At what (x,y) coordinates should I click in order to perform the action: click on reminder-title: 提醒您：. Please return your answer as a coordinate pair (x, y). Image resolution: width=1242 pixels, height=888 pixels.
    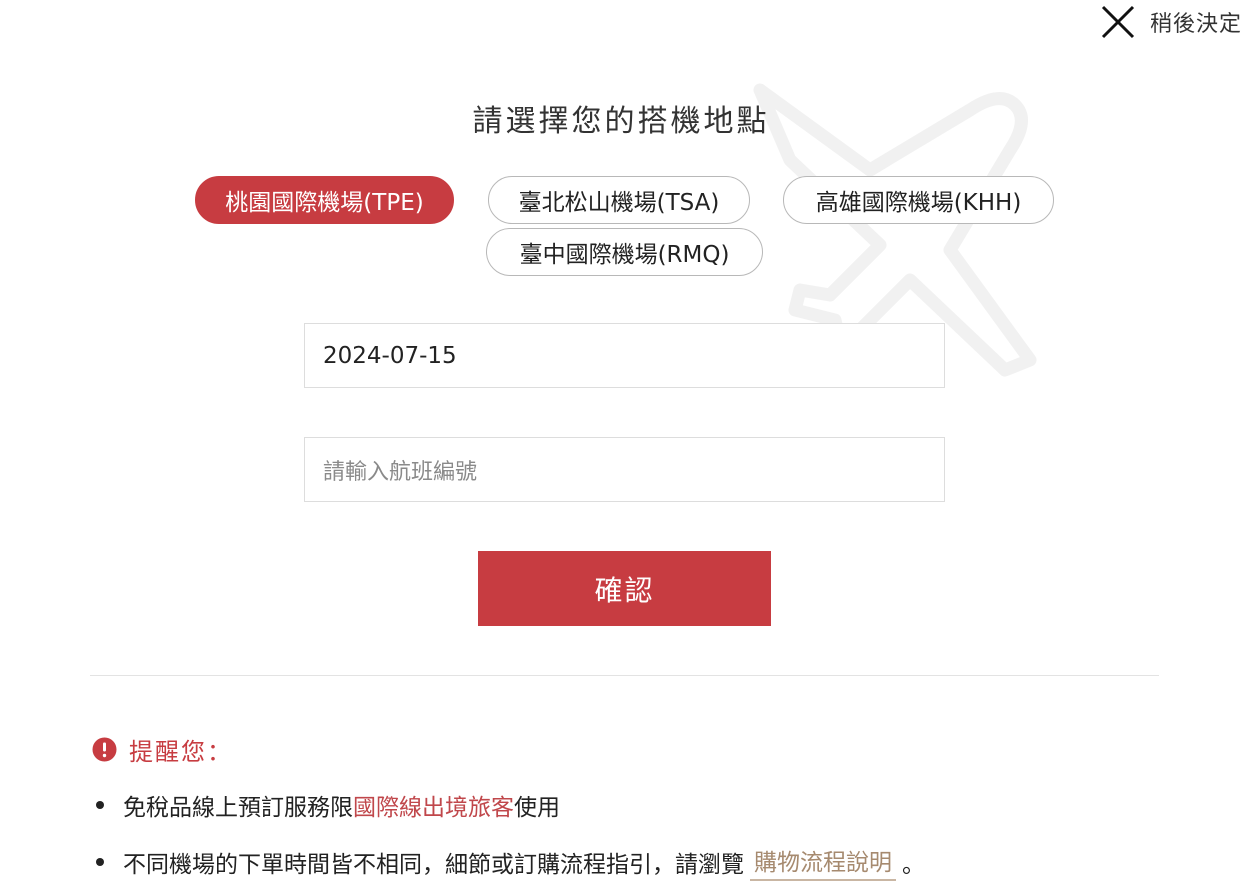
    Looking at the image, I should click on (181, 752).